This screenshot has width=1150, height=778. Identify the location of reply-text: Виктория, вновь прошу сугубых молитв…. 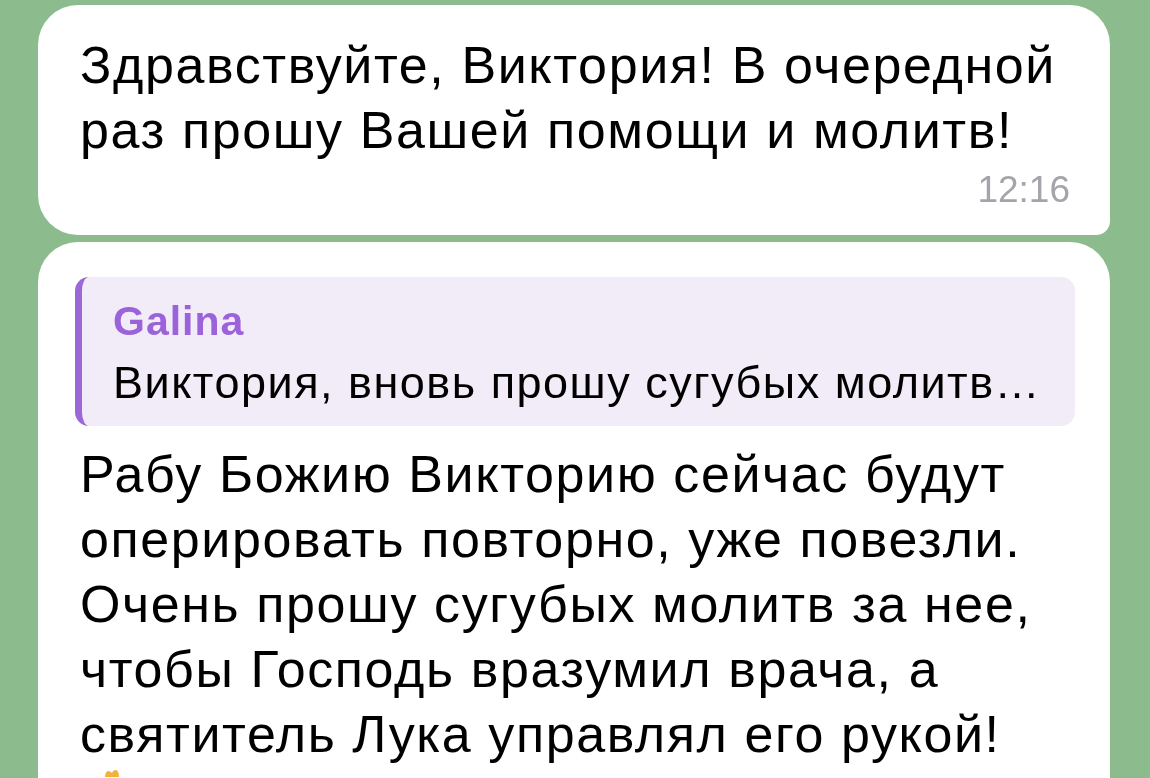
(577, 383).